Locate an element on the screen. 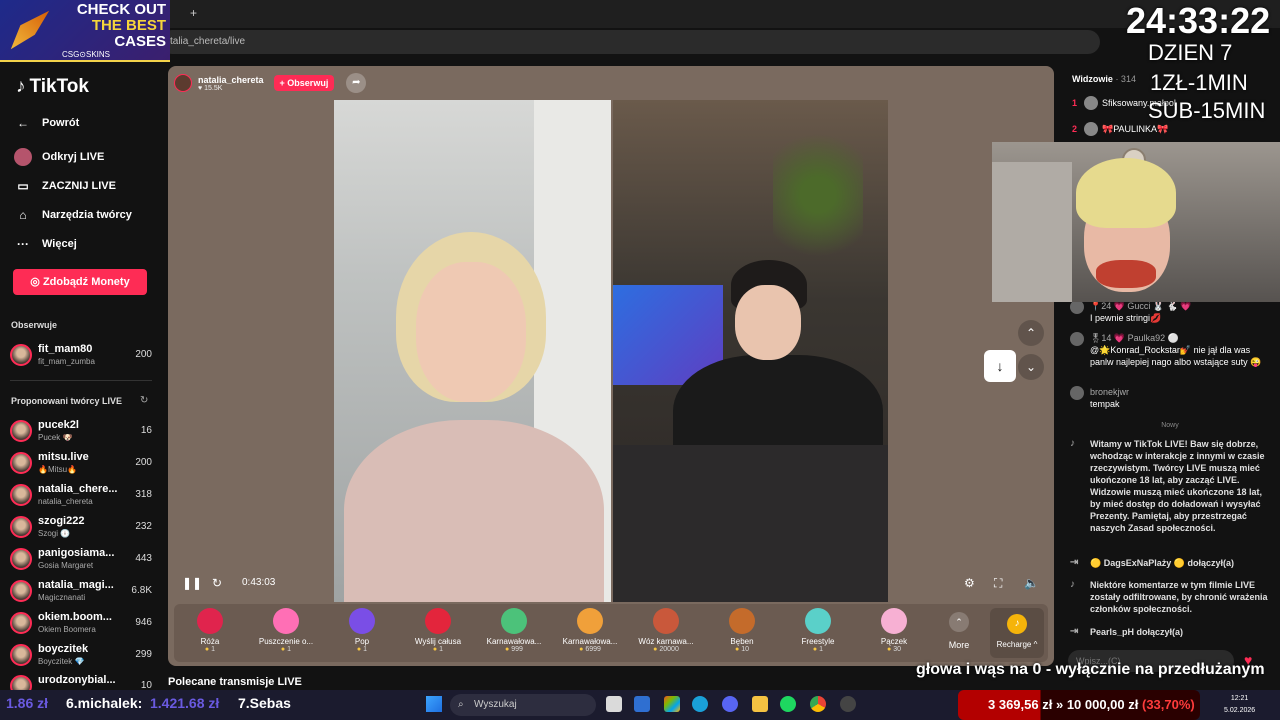 Image resolution: width=1280 pixels, height=720 pixels. taskbar-search: ⌕ Wyszukaj is located at coordinates (523, 705).